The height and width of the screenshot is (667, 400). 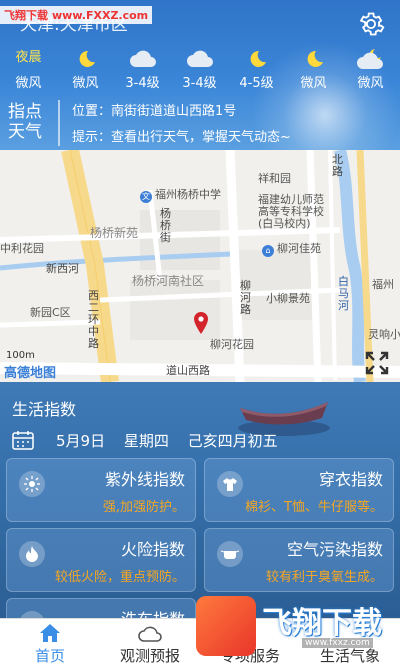 What do you see at coordinates (32, 614) in the screenshot?
I see `car-icon` at bounding box center [32, 614].